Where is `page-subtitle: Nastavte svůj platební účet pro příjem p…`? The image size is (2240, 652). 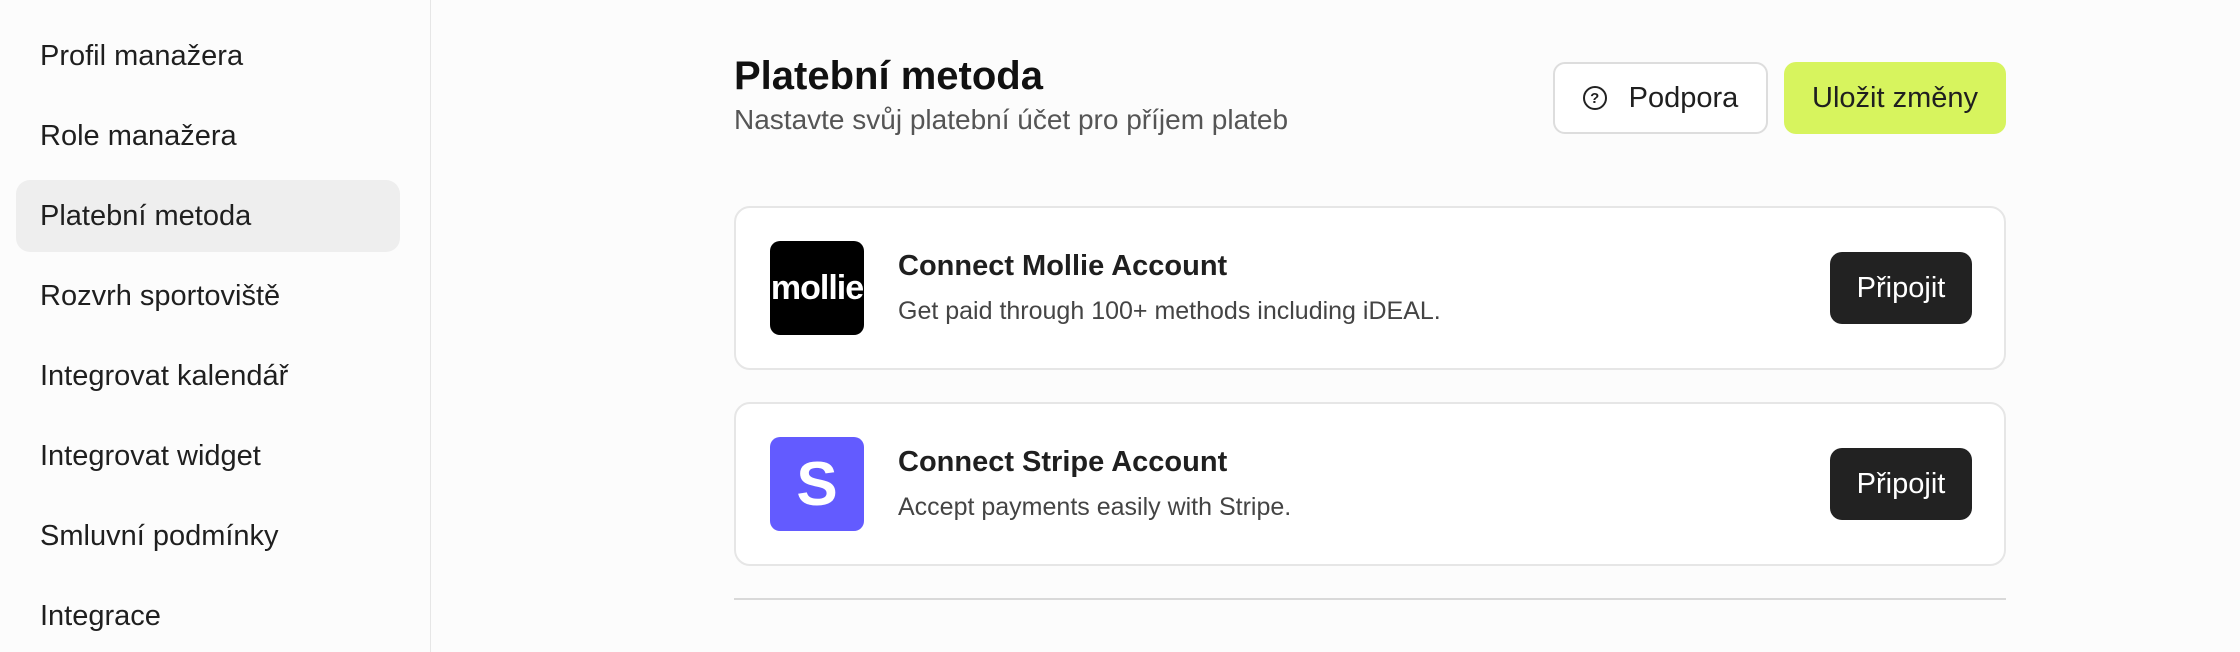 page-subtitle: Nastavte svůj platební účet pro příjem p… is located at coordinates (1011, 119).